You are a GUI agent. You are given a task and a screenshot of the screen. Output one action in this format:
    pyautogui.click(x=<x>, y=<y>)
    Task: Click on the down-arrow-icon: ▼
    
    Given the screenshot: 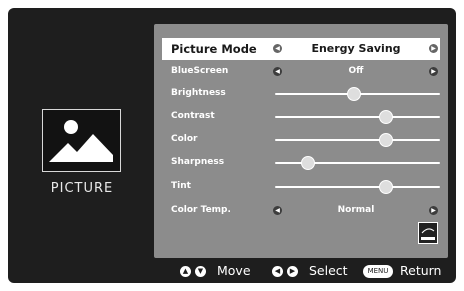 What is the action you would take?
    pyautogui.click(x=200, y=271)
    